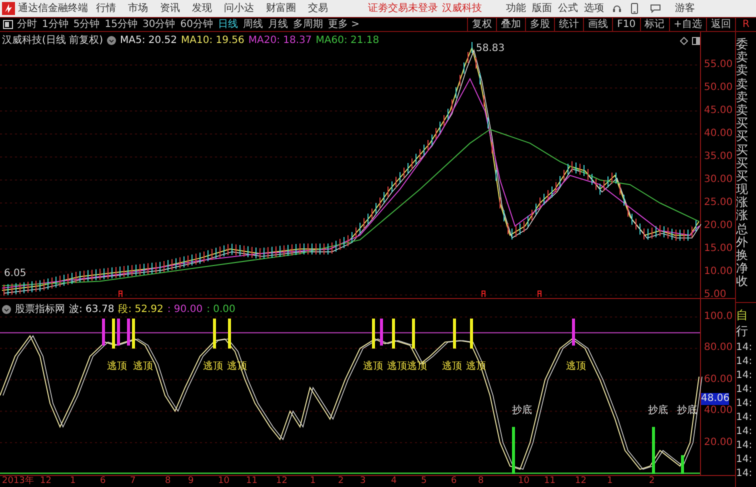 The image size is (756, 487). What do you see at coordinates (746, 333) in the screenshot?
I see `quotes-label: 行` at bounding box center [746, 333].